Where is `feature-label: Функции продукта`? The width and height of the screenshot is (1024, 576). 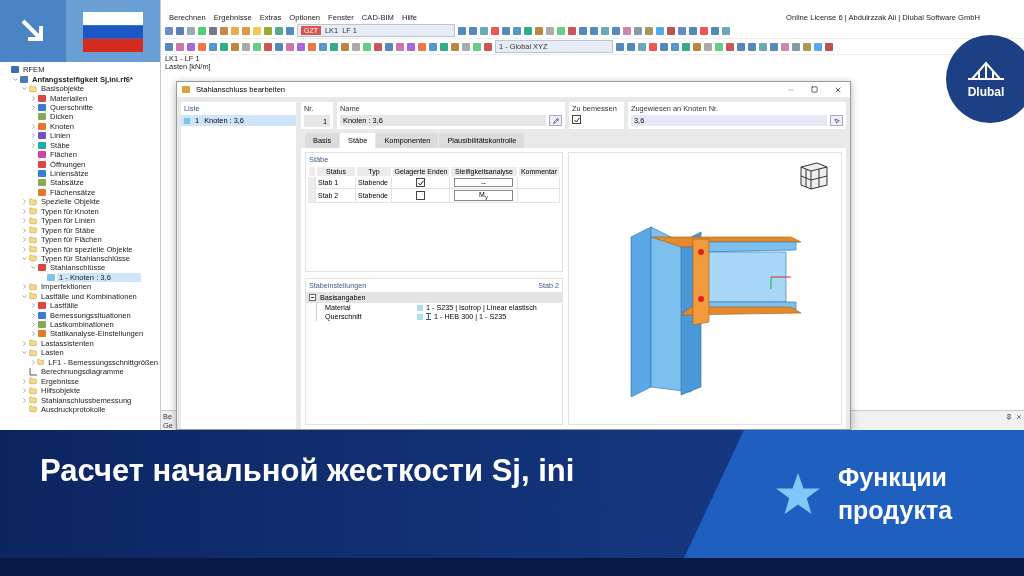 feature-label: Функции продукта is located at coordinates (896, 494).